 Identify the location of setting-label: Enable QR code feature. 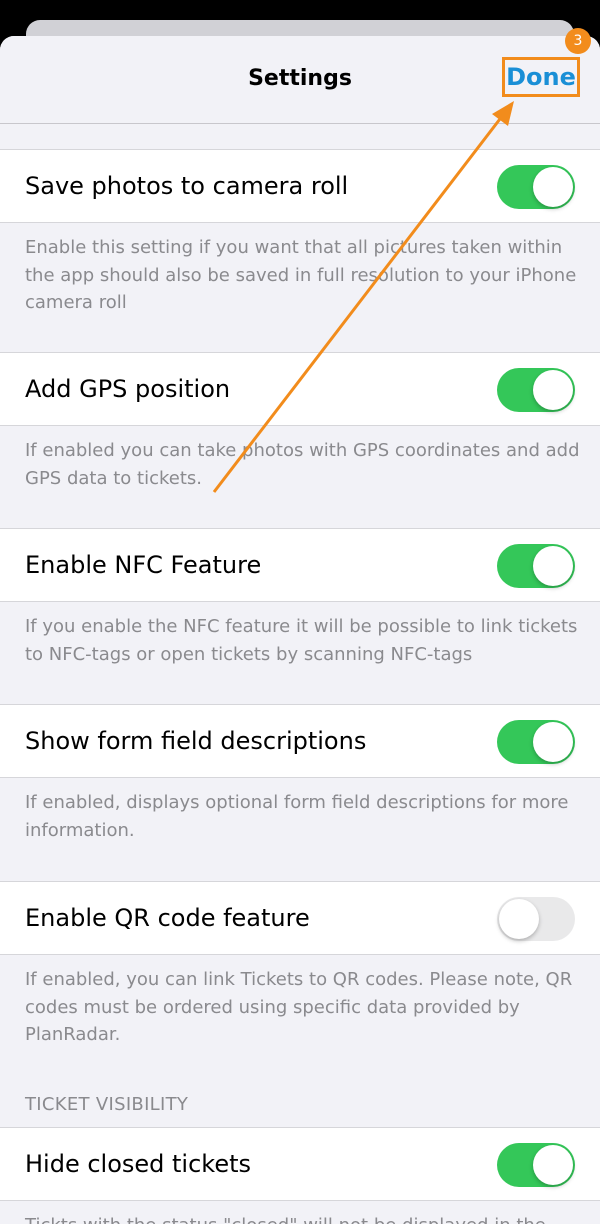
(167, 918).